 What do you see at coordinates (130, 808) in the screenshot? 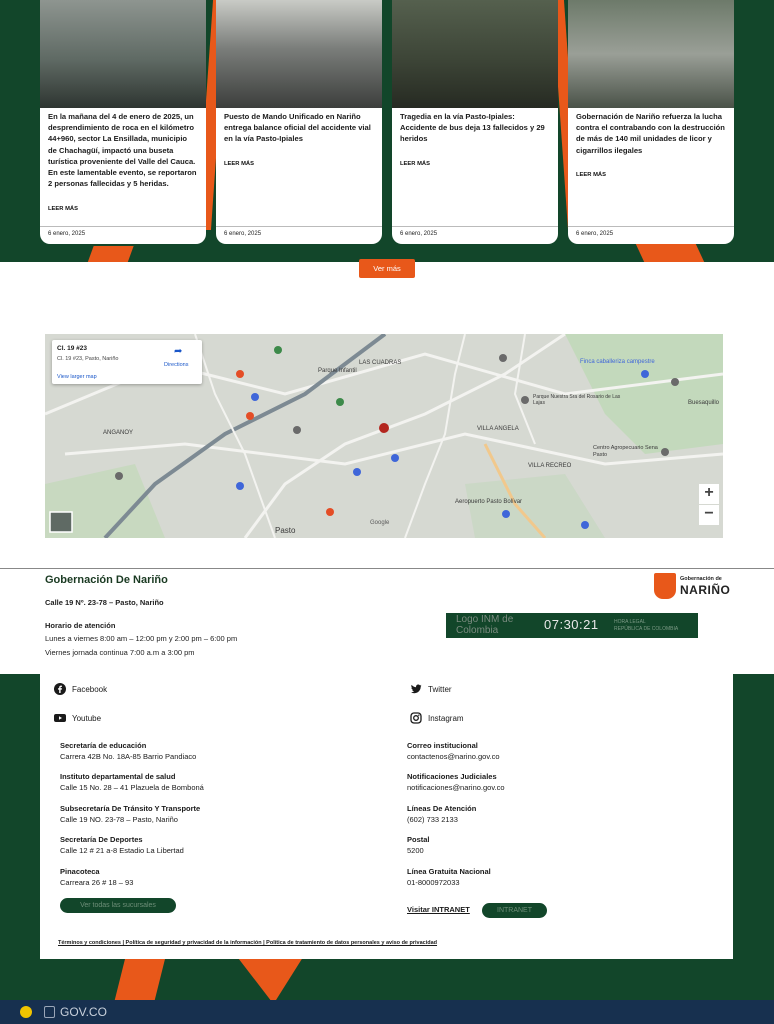
I see `entity-name: Subsecretaría De Tránsito Y Transporte` at bounding box center [130, 808].